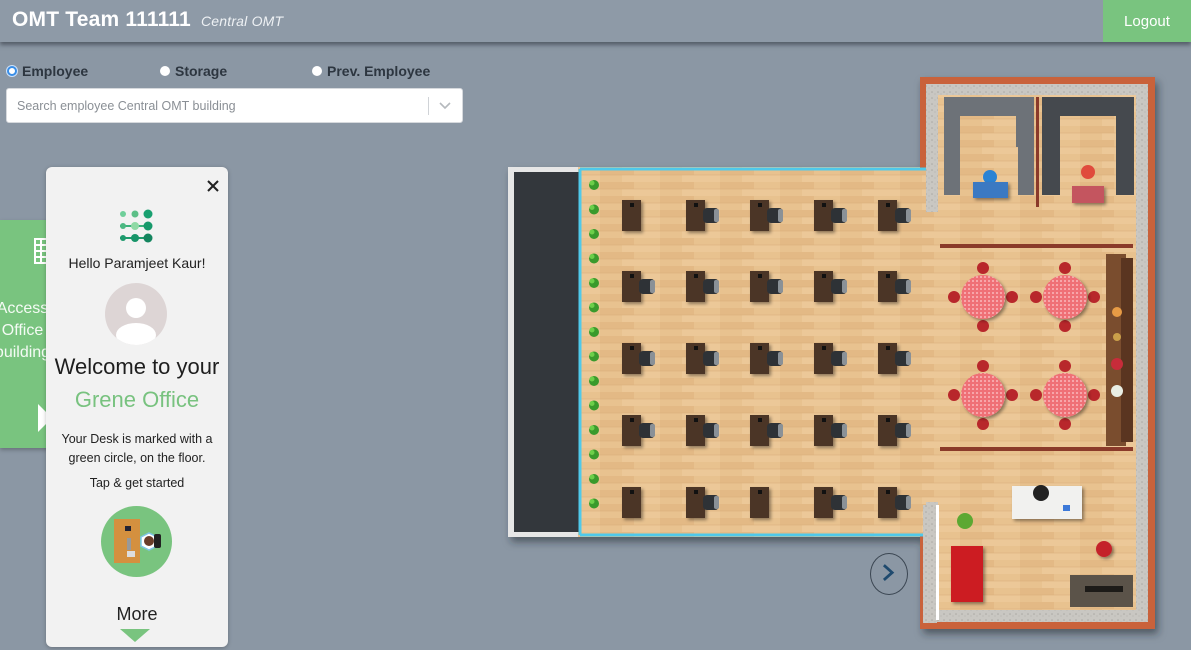 This screenshot has width=1191, height=650. I want to click on access-office-building-tab: Access Office building, so click(25, 334).